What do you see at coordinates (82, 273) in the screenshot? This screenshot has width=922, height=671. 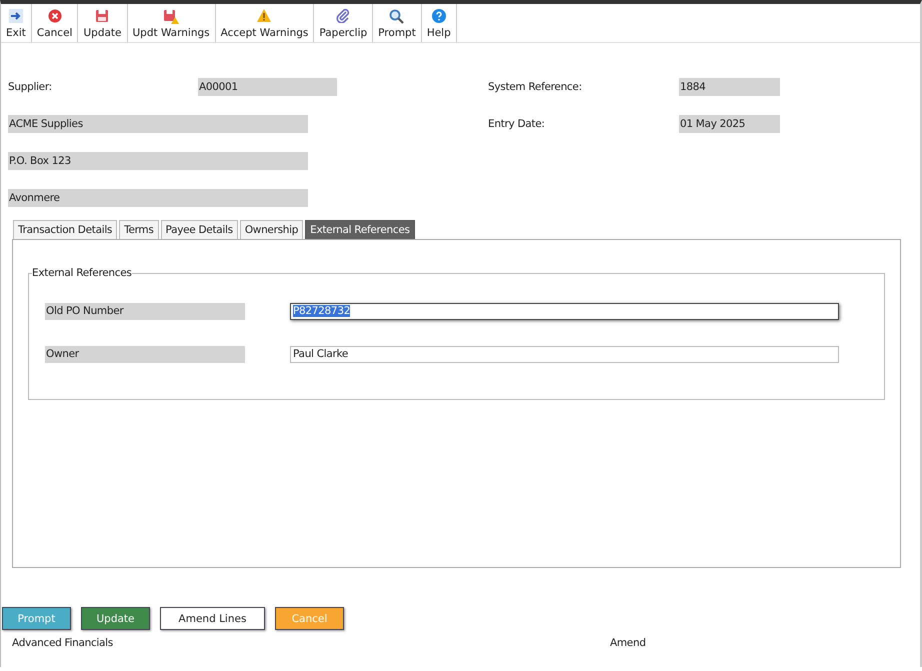 I see `fieldset-legend: External References` at bounding box center [82, 273].